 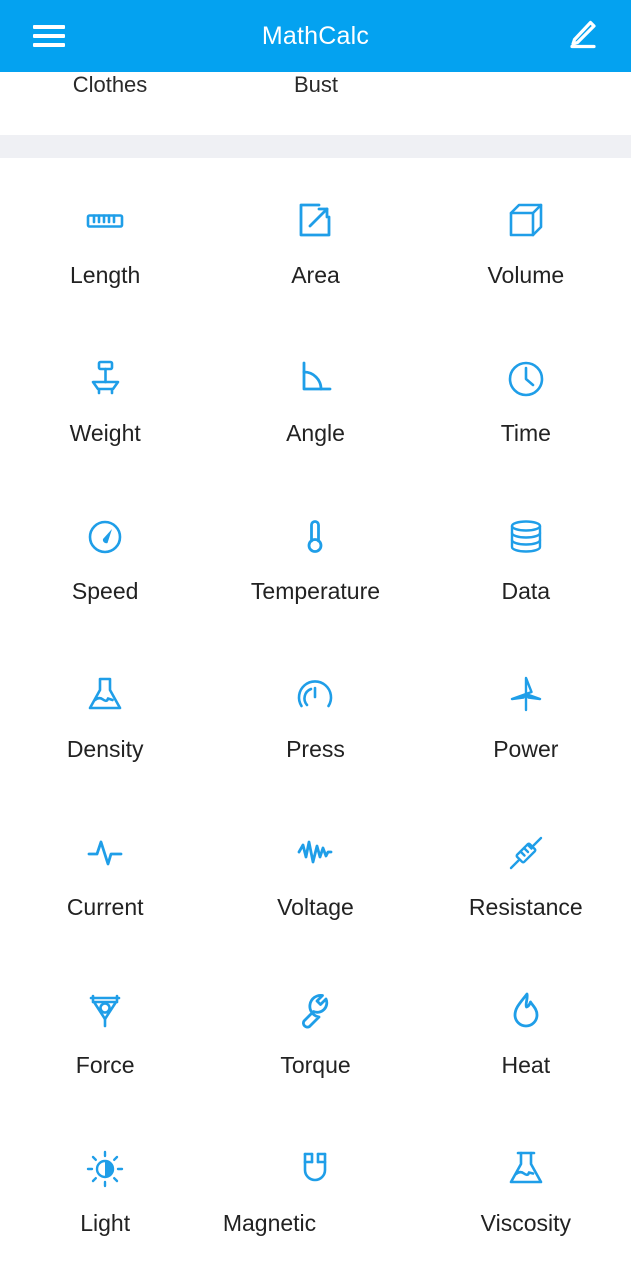 I want to click on partial-item-bust: Bust, so click(x=316, y=85).